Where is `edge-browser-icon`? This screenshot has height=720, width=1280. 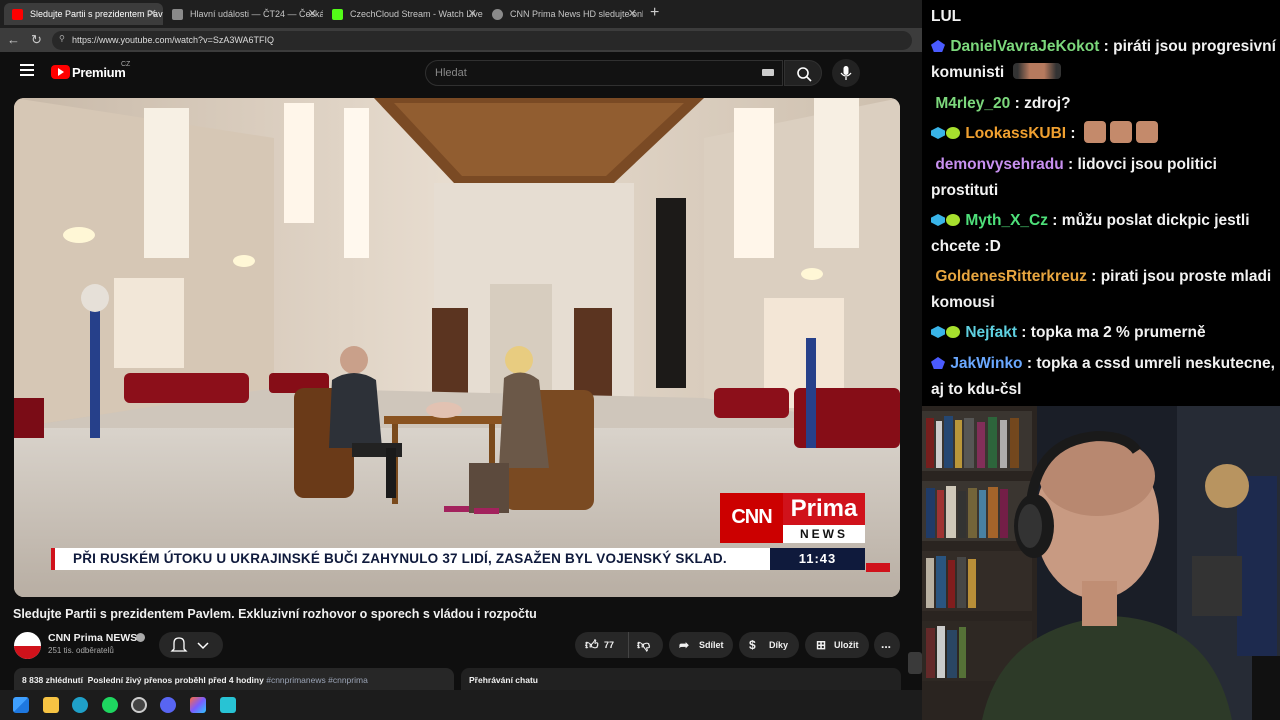 edge-browser-icon is located at coordinates (80, 705).